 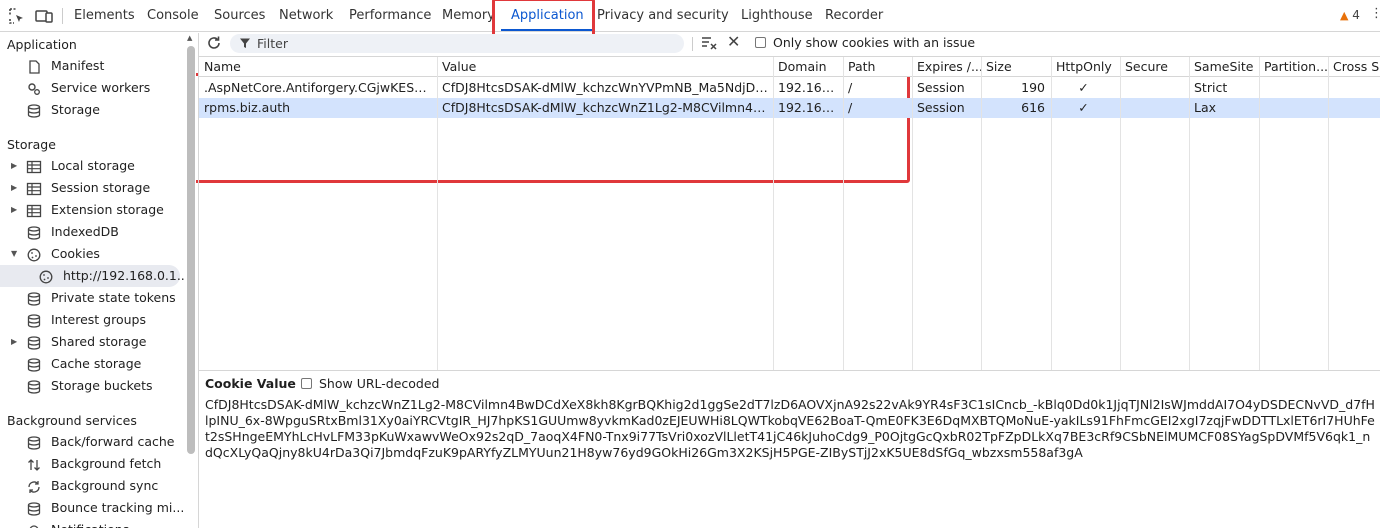 What do you see at coordinates (733, 42) in the screenshot?
I see `clear-all-cookies-icon: ✕` at bounding box center [733, 42].